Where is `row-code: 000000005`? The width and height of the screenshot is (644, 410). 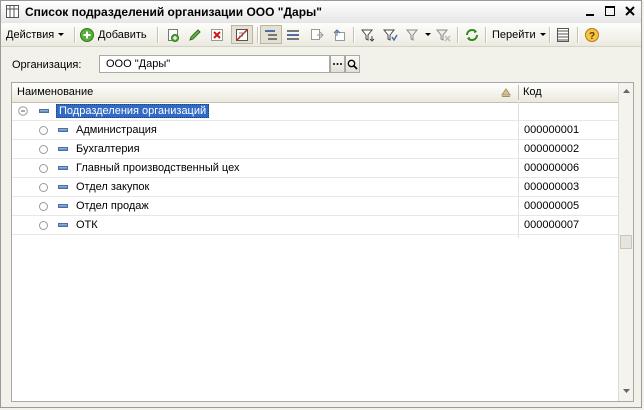
row-code: 000000005 is located at coordinates (552, 206).